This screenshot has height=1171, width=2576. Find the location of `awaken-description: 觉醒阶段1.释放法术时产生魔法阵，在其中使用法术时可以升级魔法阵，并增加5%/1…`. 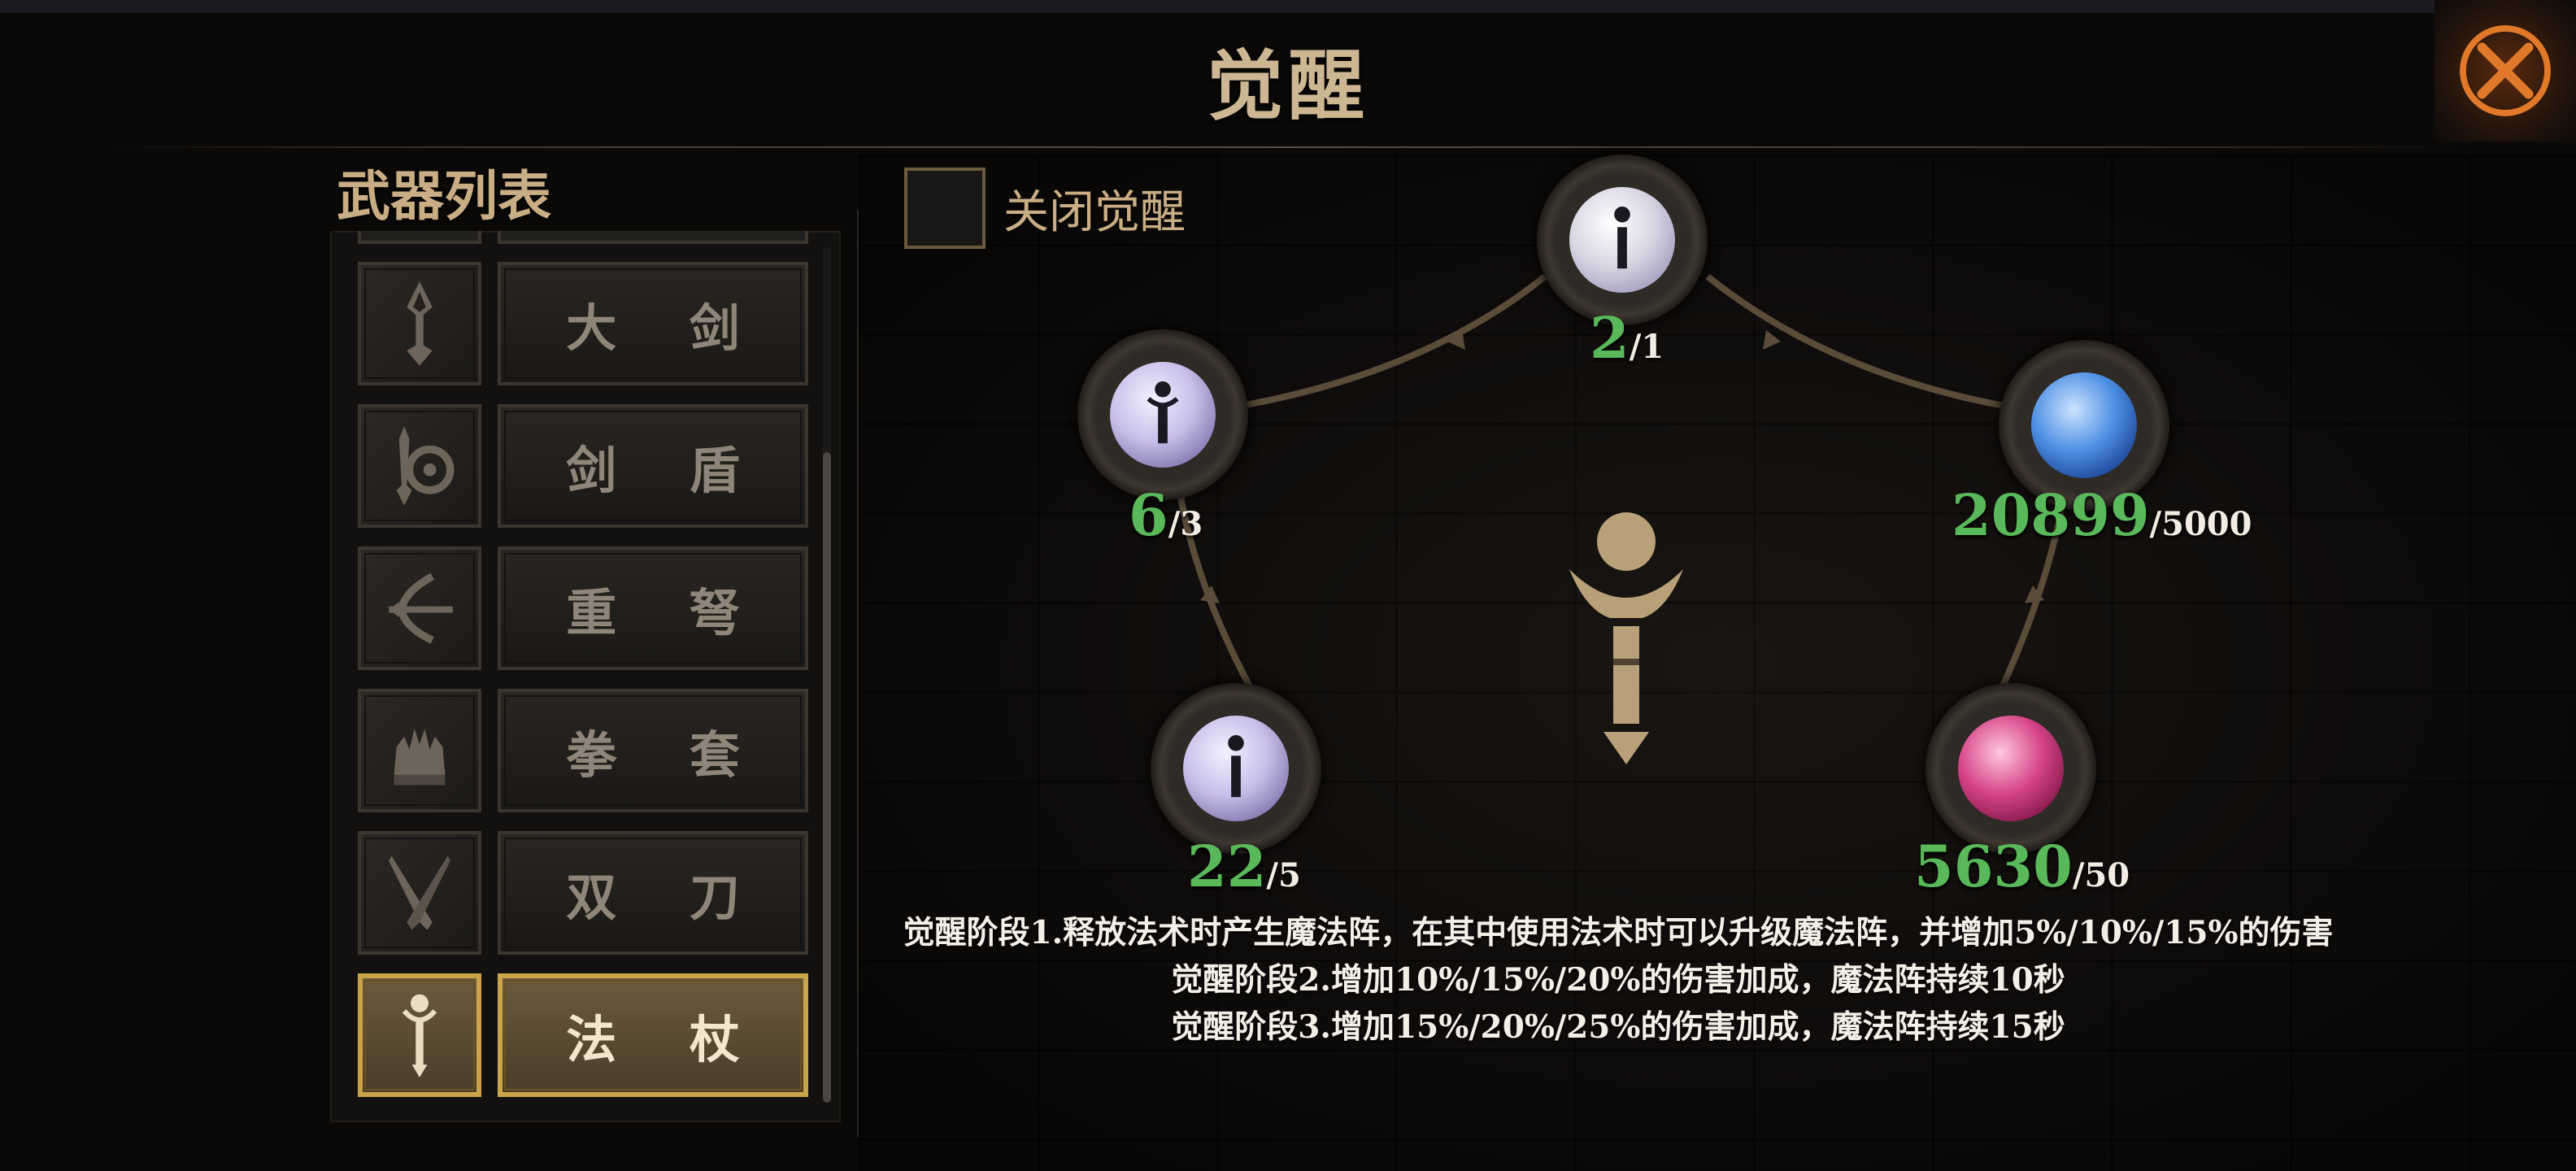

awaken-description: 觉醒阶段1.释放法术时产生魔法阵，在其中使用法术时可以升级魔法阵，并增加5%/1… is located at coordinates (1618, 980).